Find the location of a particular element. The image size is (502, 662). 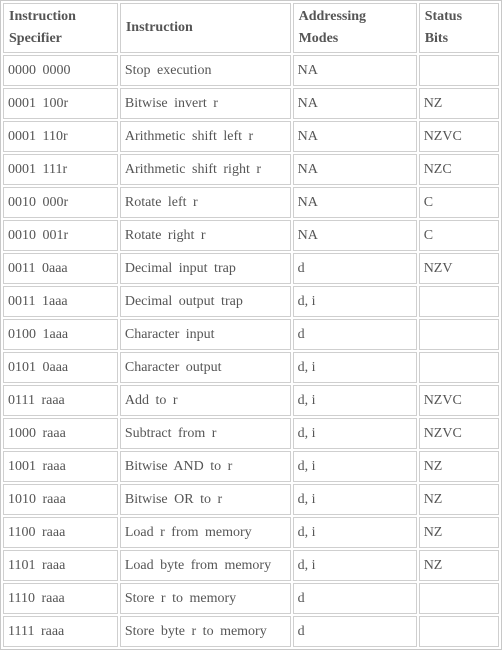

cell-instruction-specifier: 1110 raaa is located at coordinates (60, 598).